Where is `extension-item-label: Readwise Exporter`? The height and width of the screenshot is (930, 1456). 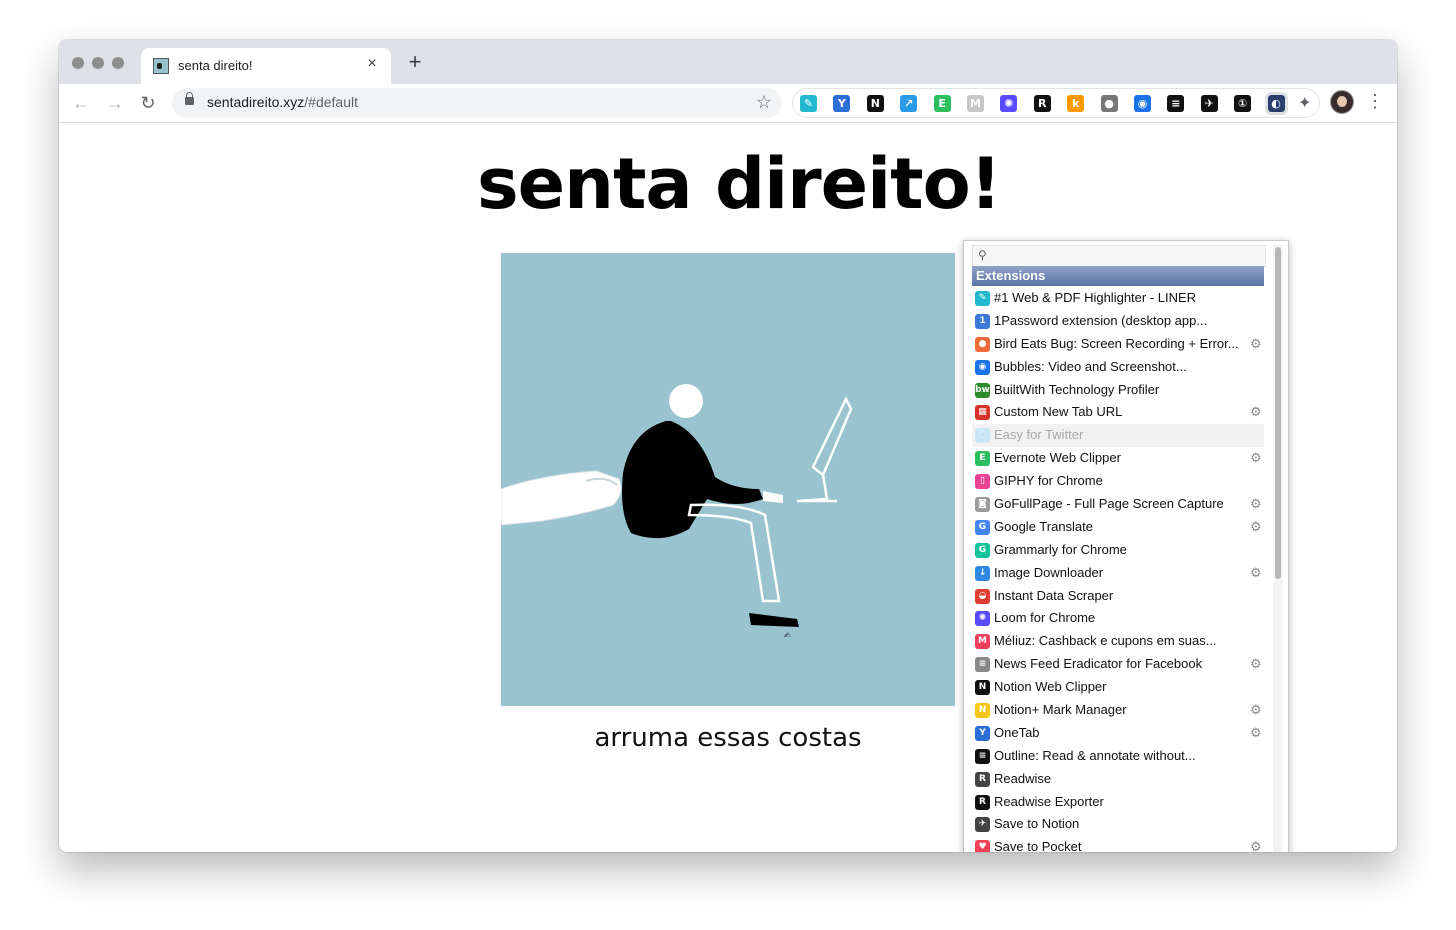 extension-item-label: Readwise Exporter is located at coordinates (1049, 801).